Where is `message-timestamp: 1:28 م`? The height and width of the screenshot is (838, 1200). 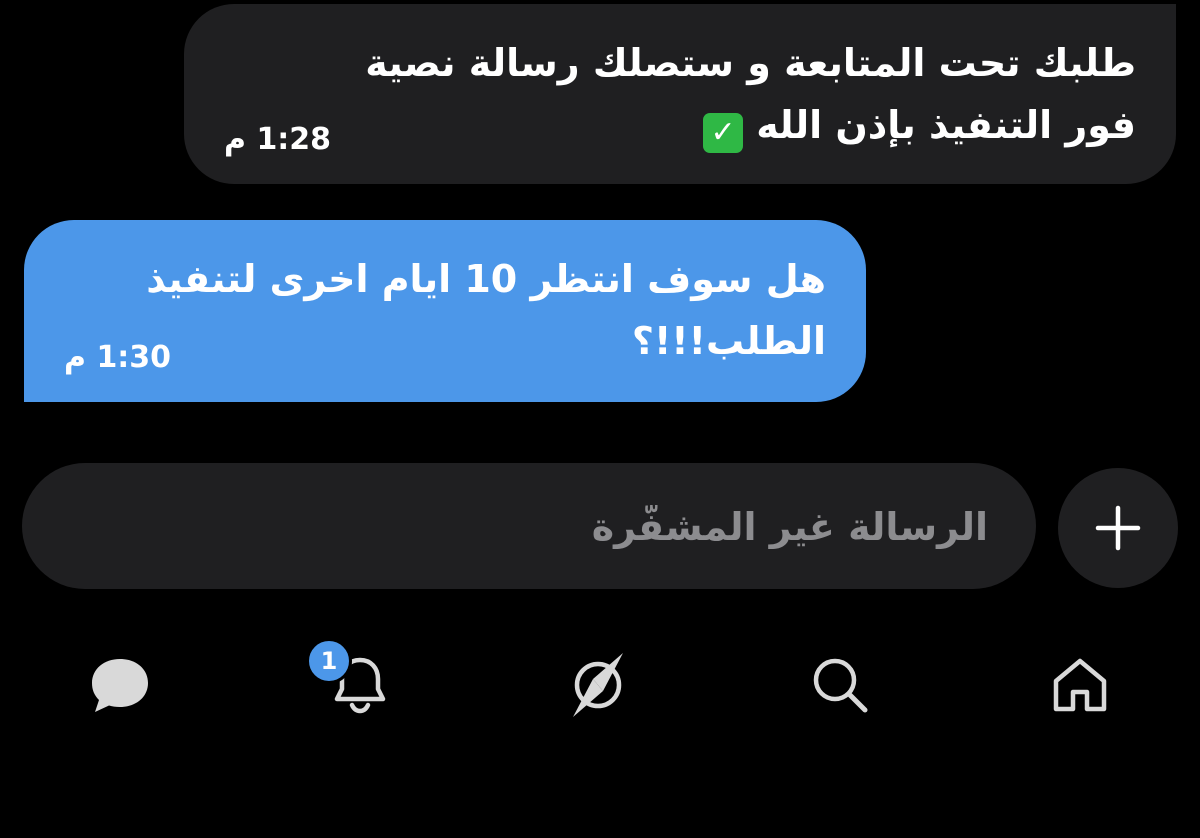
message-timestamp: 1:28 م is located at coordinates (278, 139).